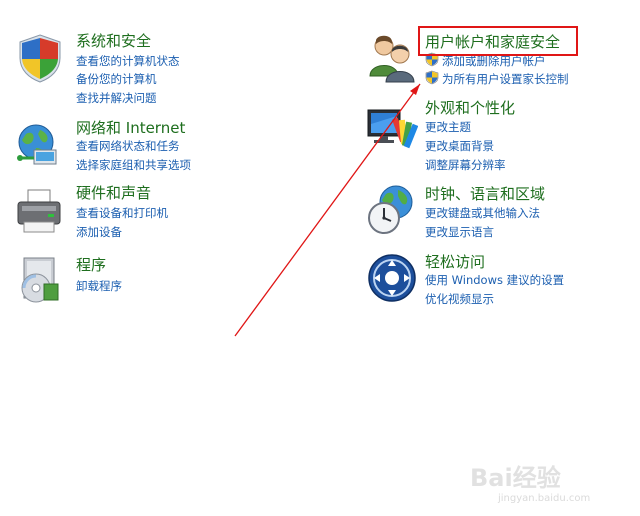 Image resolution: width=640 pixels, height=516 pixels. Describe the element at coordinates (498, 41) in the screenshot. I see `highlight-box` at that location.